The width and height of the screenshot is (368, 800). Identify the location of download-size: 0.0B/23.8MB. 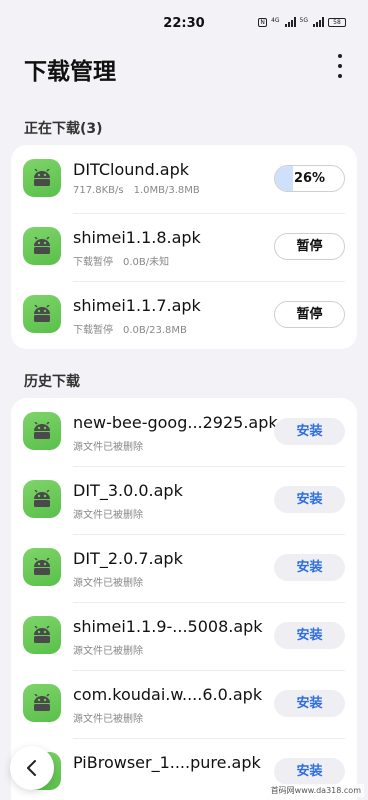
(155, 330).